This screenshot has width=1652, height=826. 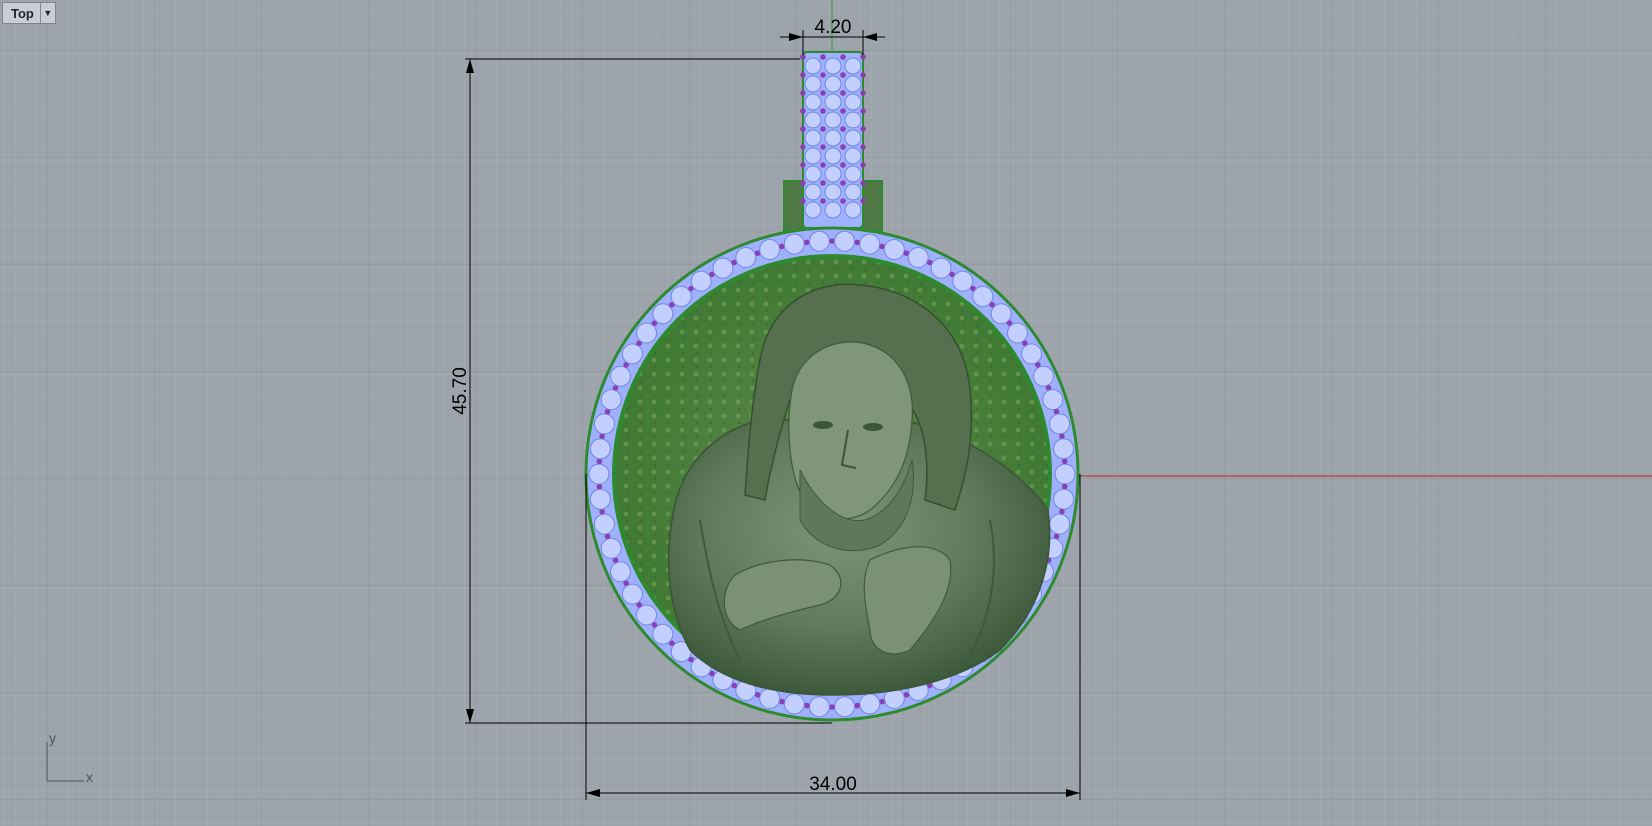 I want to click on chevron-down-icon: ▼, so click(x=47, y=13).